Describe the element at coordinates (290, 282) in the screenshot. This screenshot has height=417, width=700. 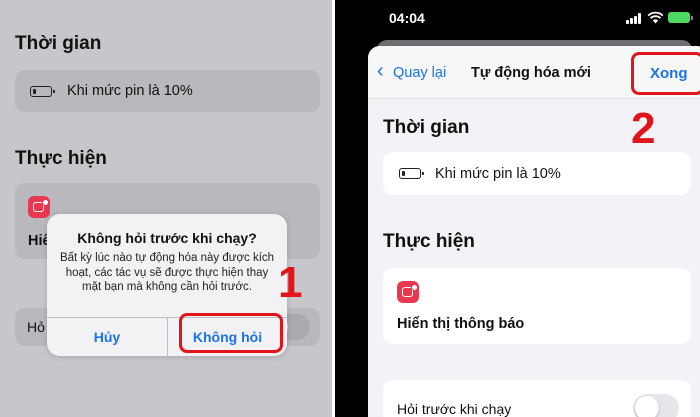
I see `step-number-1: 1` at that location.